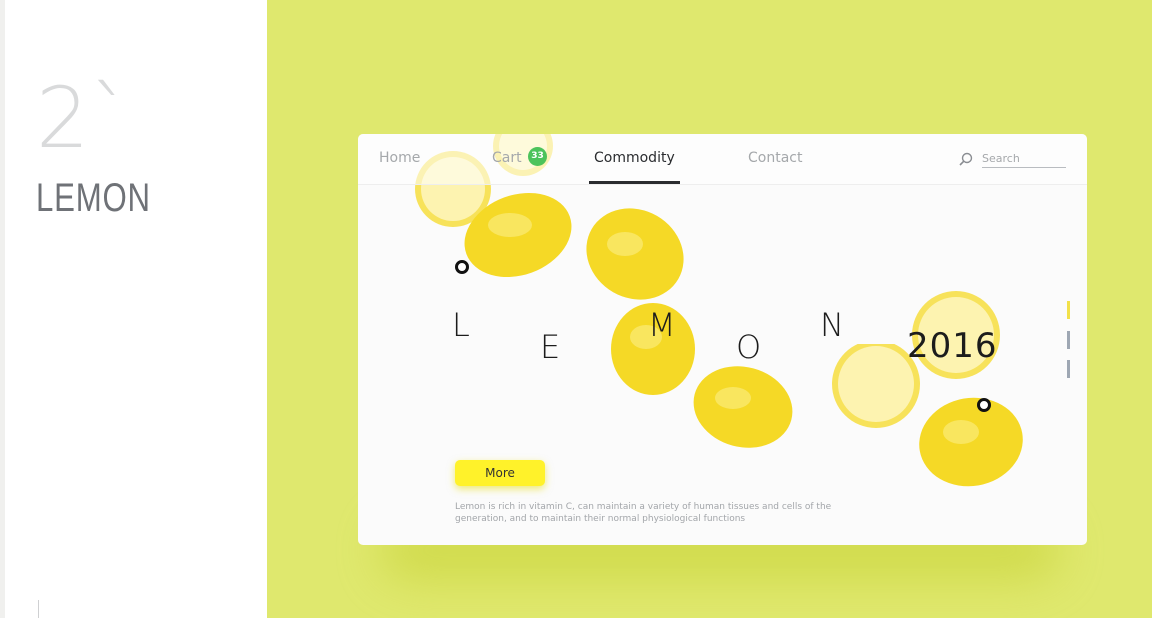 This screenshot has width=1152, height=618. What do you see at coordinates (550, 347) in the screenshot?
I see `hero-letter: E` at bounding box center [550, 347].